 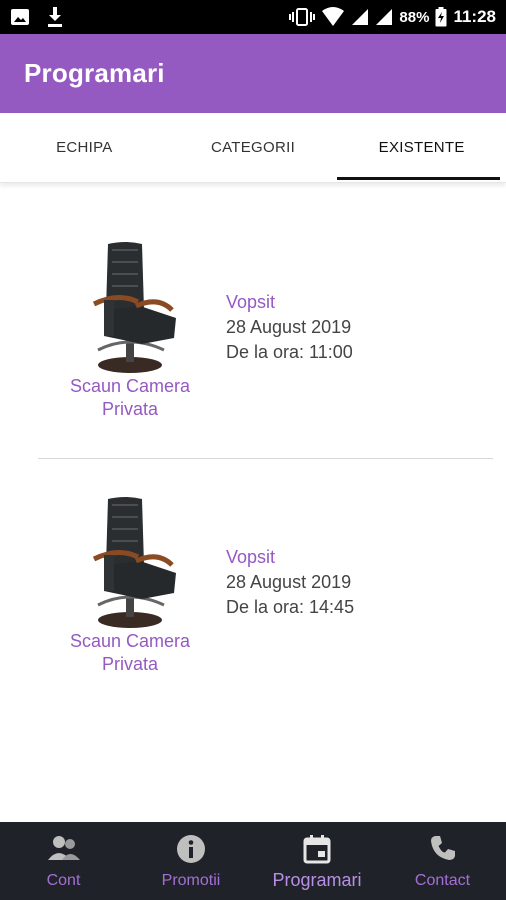 I want to click on info-icon, so click(x=191, y=851).